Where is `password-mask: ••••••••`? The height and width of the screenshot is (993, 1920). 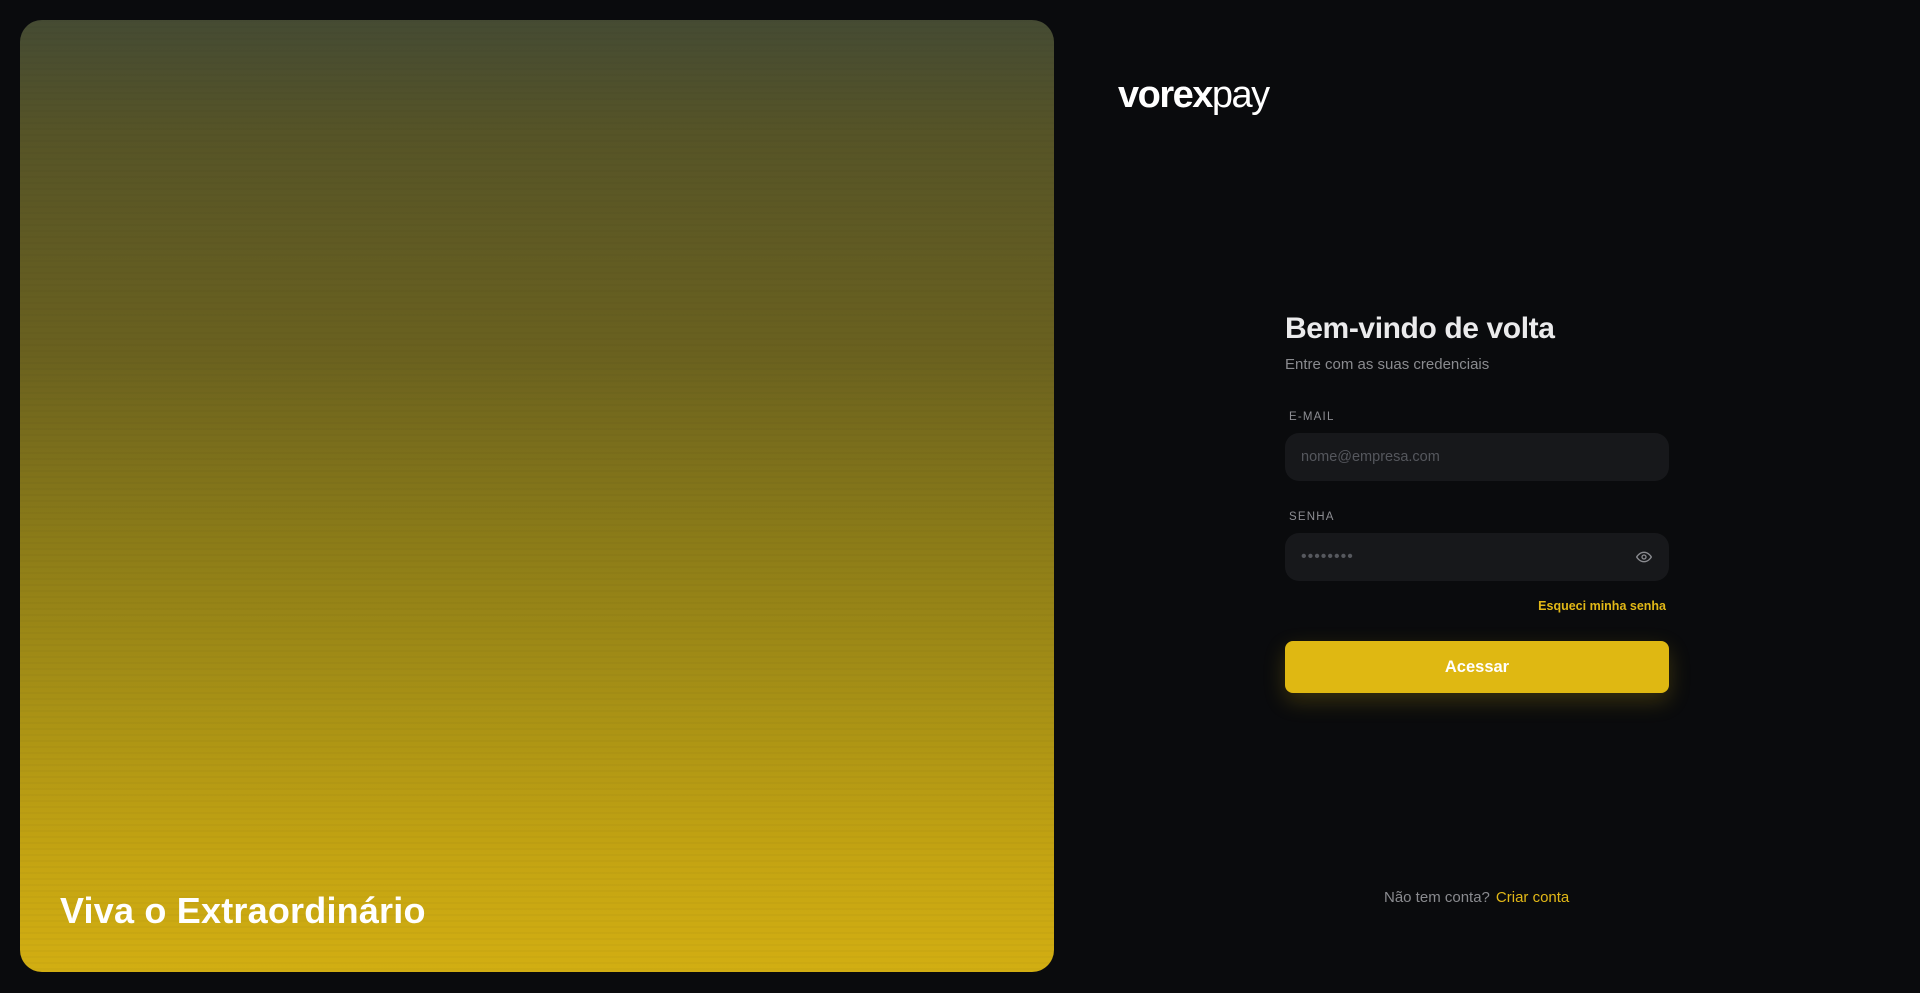 password-mask: •••••••• is located at coordinates (1327, 556).